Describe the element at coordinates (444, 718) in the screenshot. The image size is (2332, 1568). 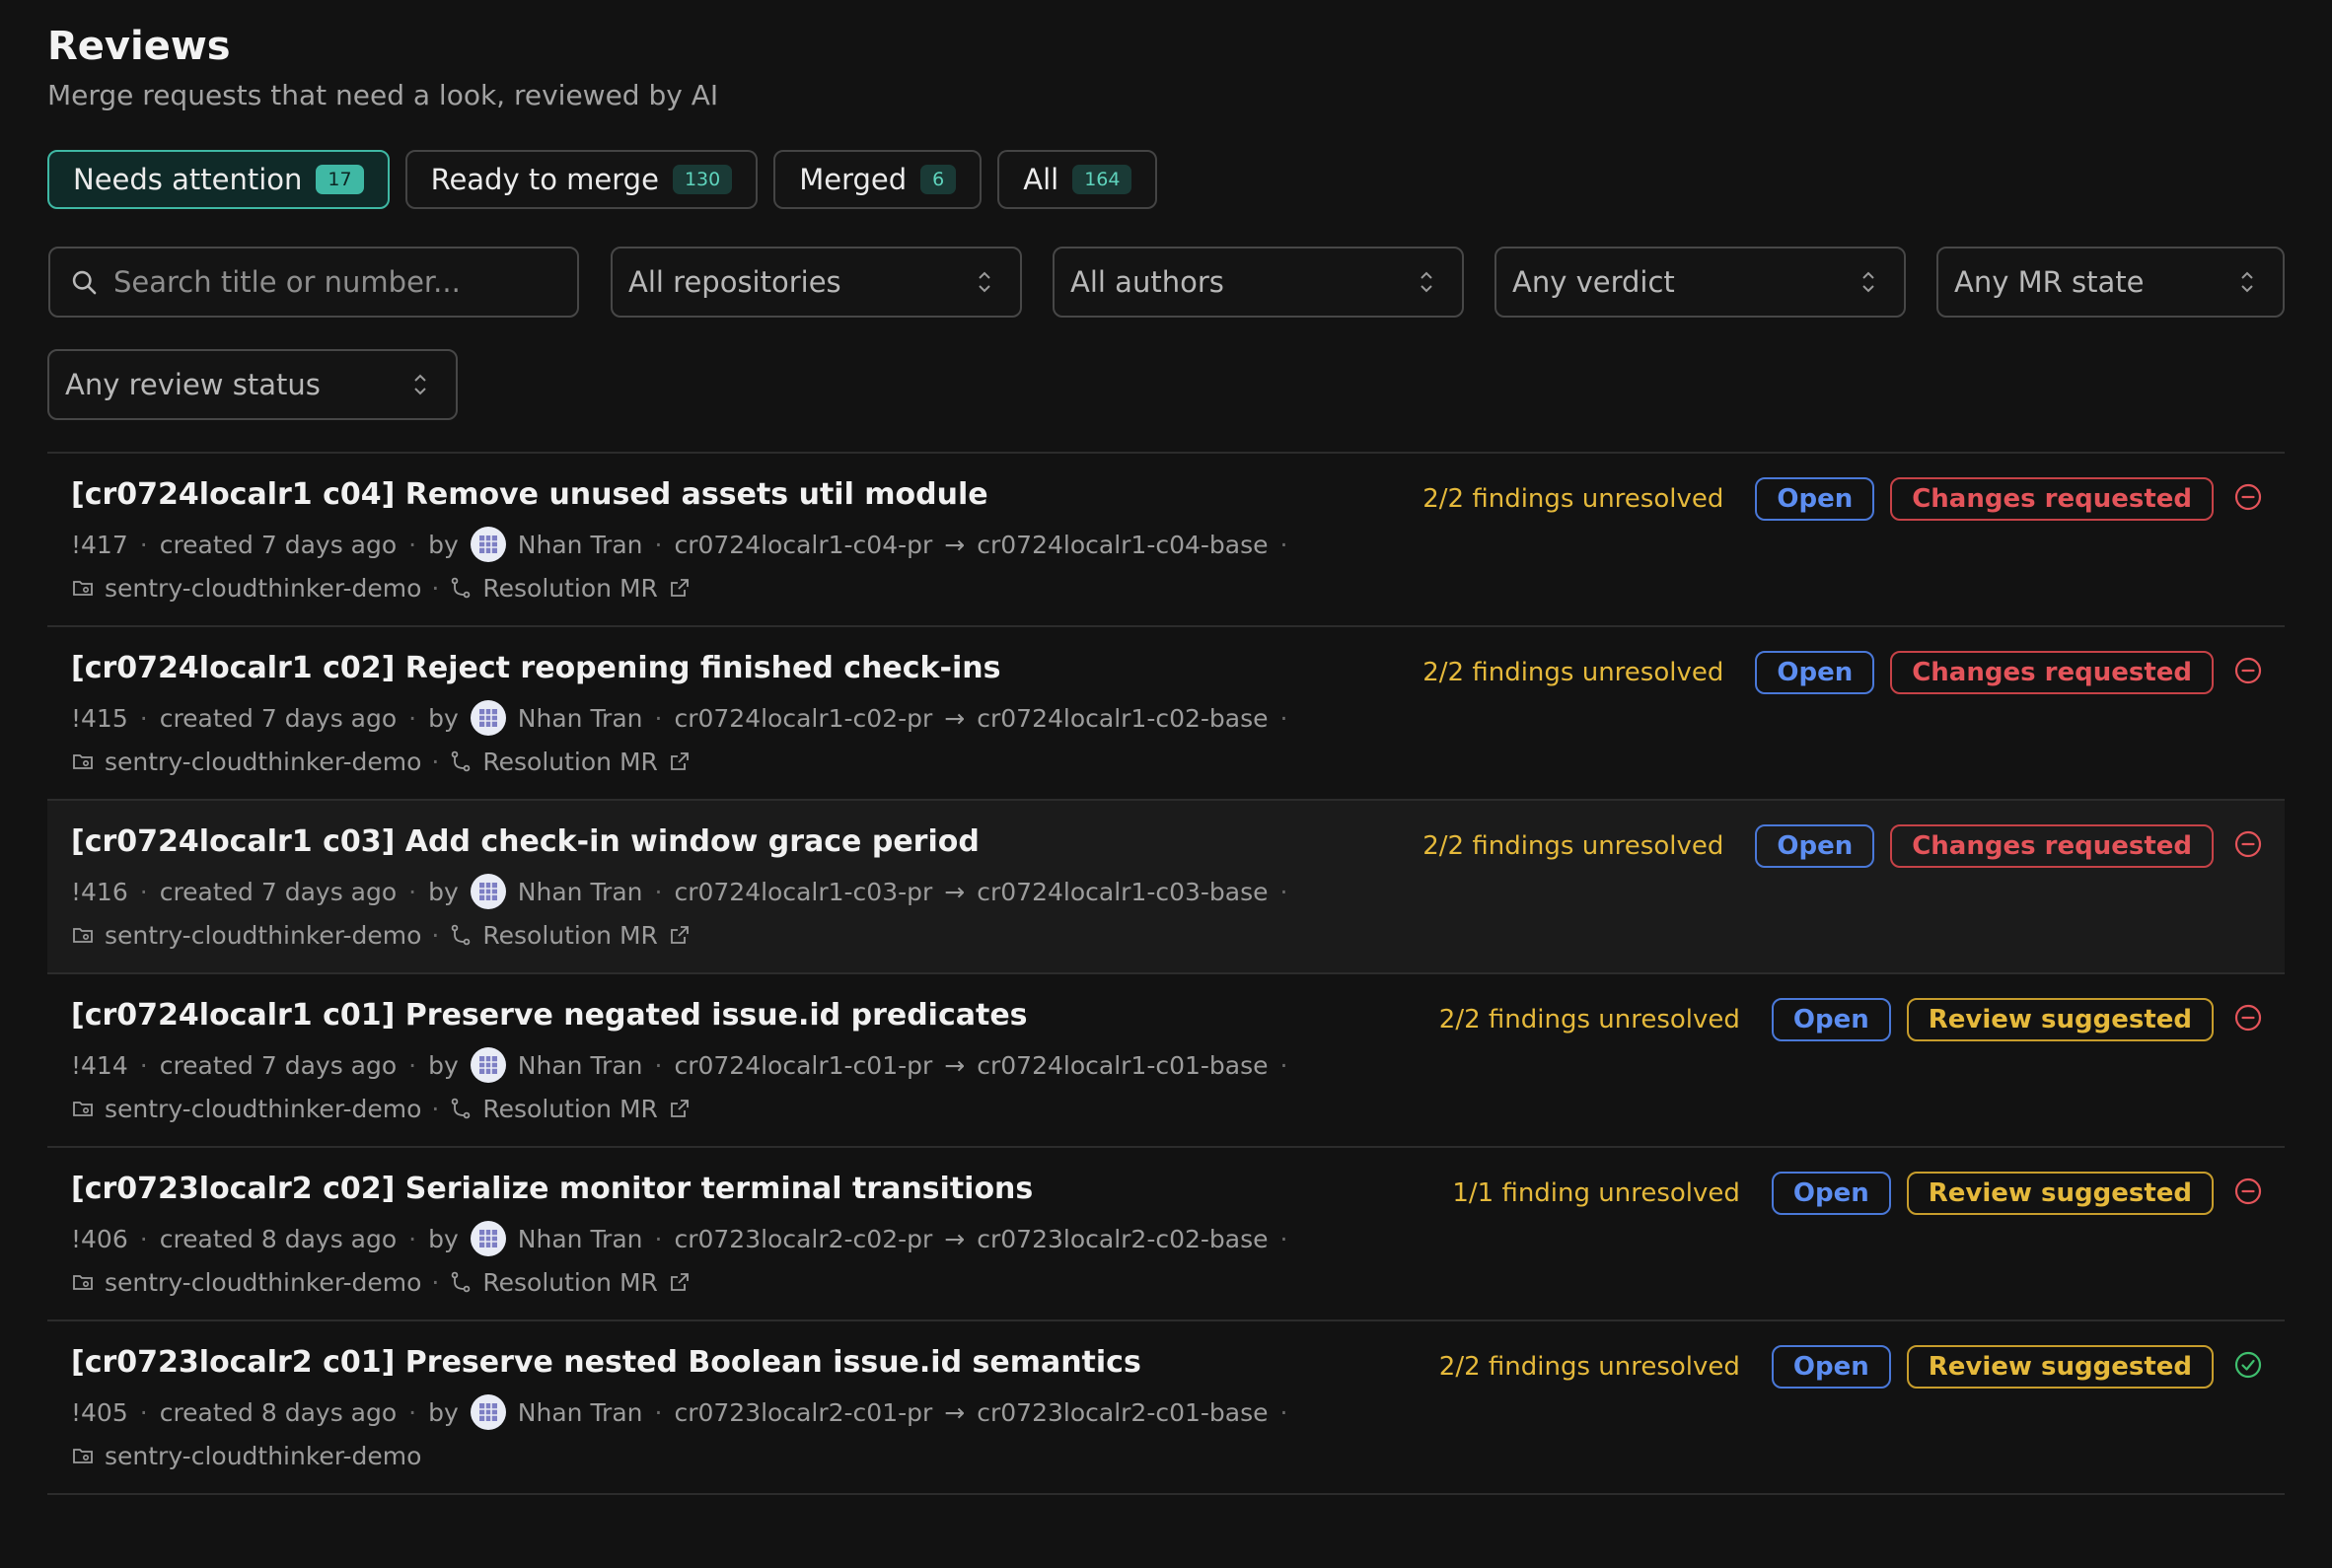
I see `by-label: by` at that location.